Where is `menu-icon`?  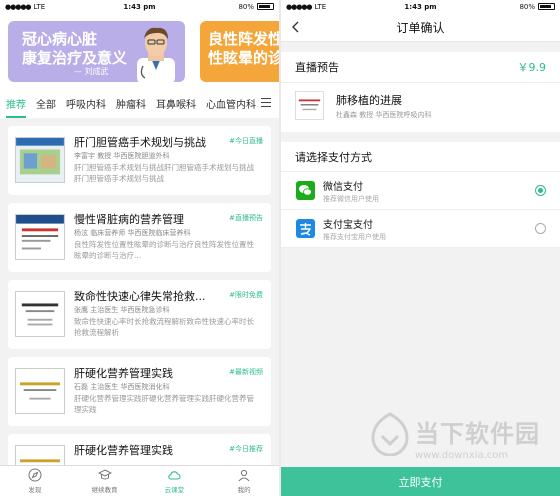 menu-icon is located at coordinates (266, 102).